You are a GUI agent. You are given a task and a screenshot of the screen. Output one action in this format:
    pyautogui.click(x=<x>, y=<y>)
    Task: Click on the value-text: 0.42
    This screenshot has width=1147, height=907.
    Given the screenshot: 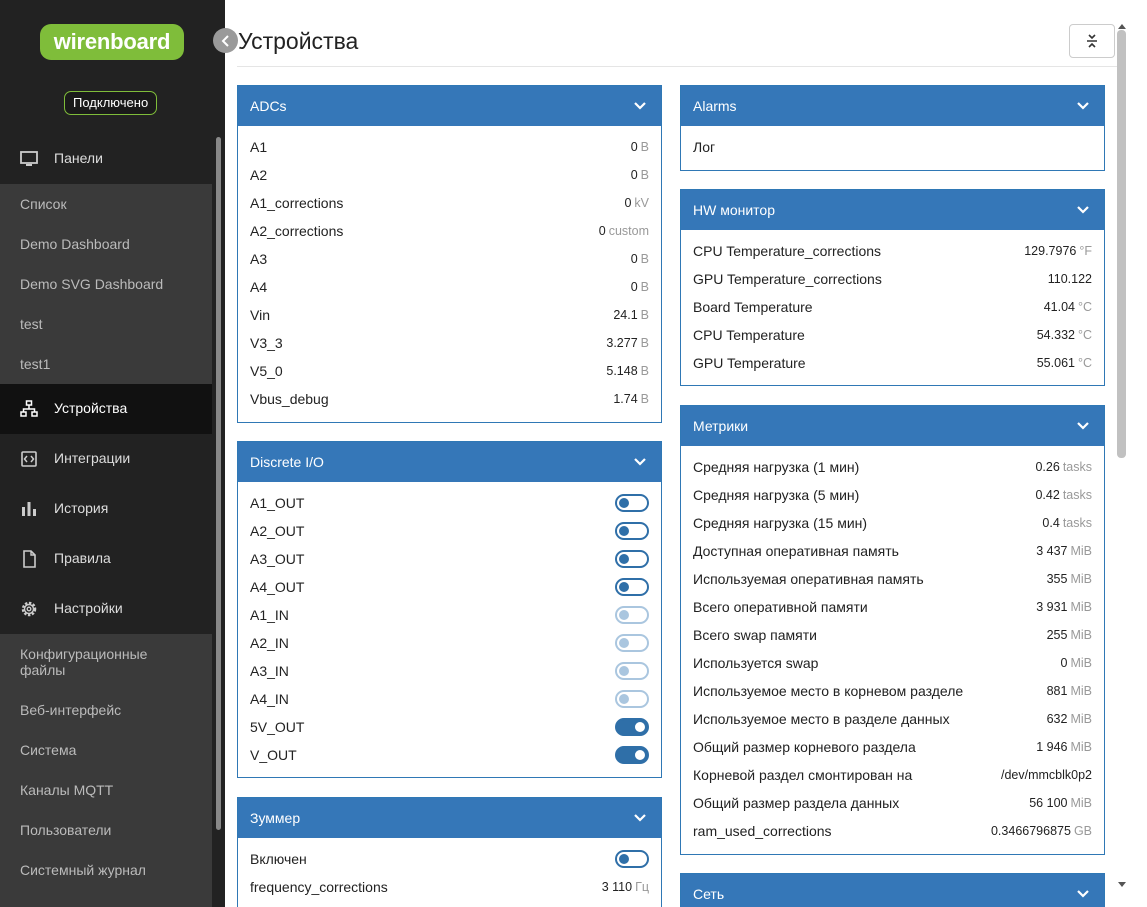 What is the action you would take?
    pyautogui.click(x=1047, y=495)
    